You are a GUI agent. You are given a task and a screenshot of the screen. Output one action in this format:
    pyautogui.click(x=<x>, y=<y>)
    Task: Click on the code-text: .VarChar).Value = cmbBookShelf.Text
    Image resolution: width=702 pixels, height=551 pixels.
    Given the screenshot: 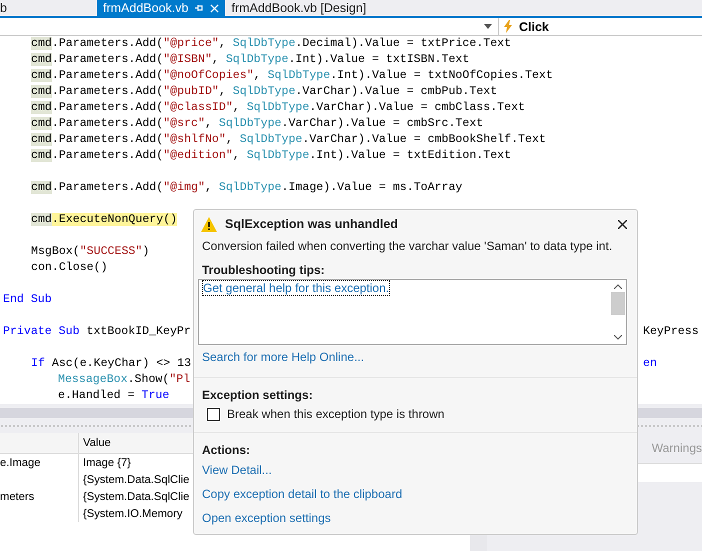 What is the action you would take?
    pyautogui.click(x=424, y=139)
    